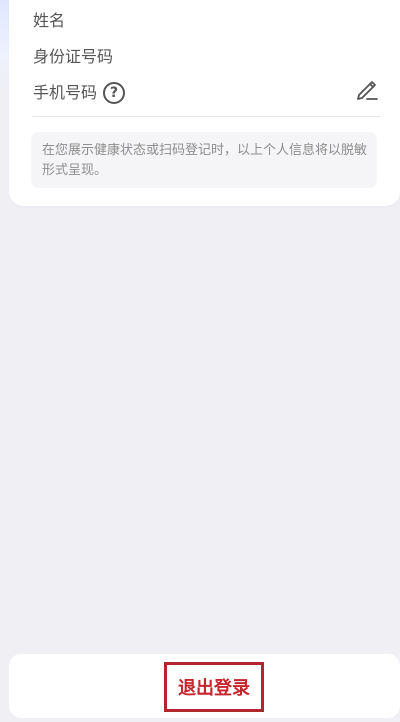  Describe the element at coordinates (49, 20) in the screenshot. I see `name-label: 姓名` at that location.